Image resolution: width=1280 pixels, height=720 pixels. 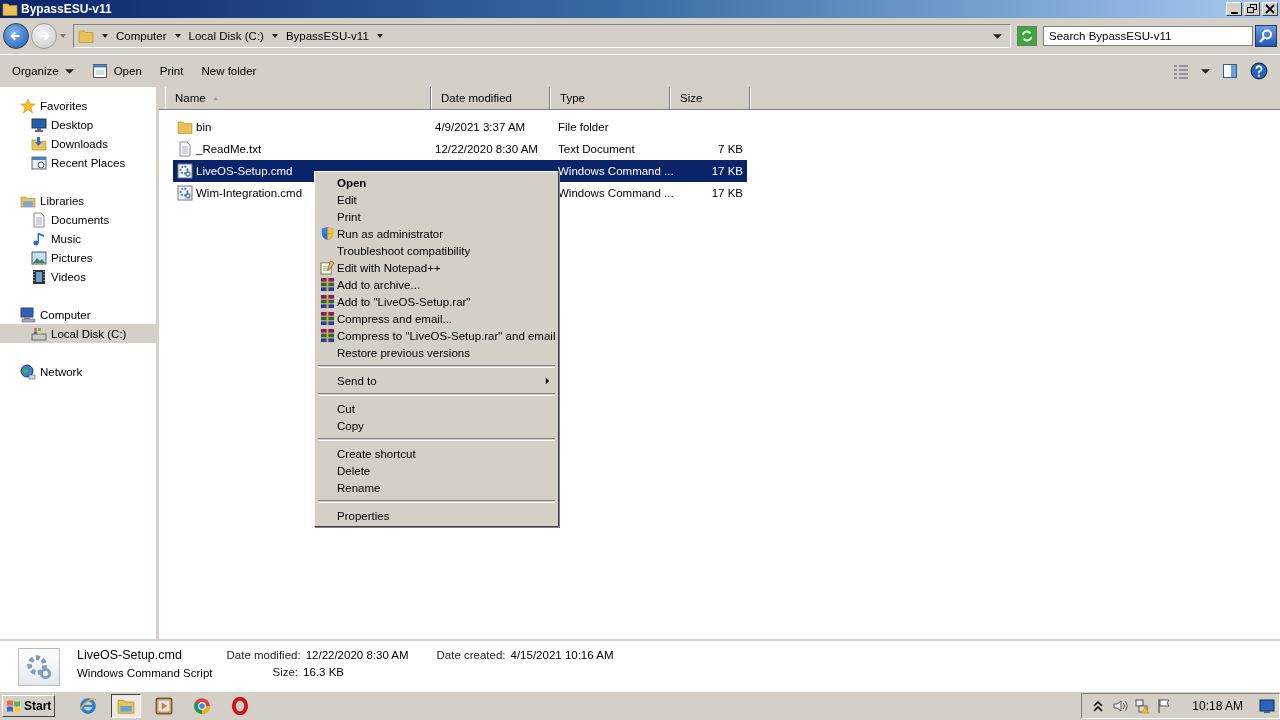 What do you see at coordinates (66, 9) in the screenshot?
I see `window-title: BypassESU-v11` at bounding box center [66, 9].